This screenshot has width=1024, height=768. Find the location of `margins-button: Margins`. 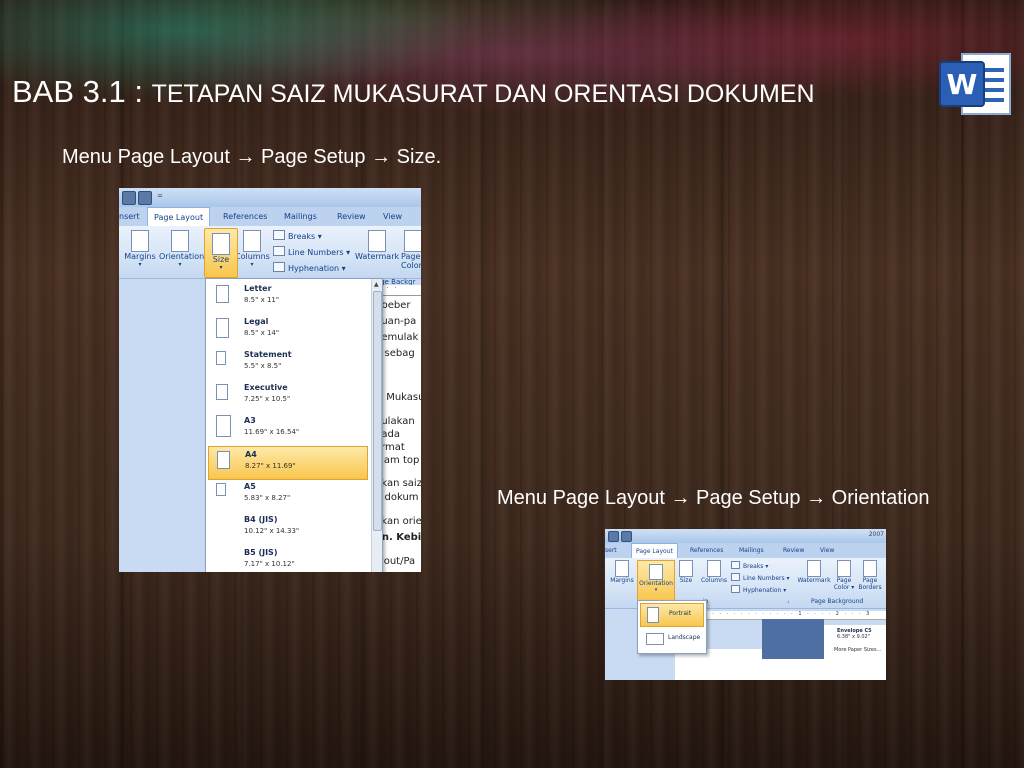

margins-button: Margins is located at coordinates (622, 572).